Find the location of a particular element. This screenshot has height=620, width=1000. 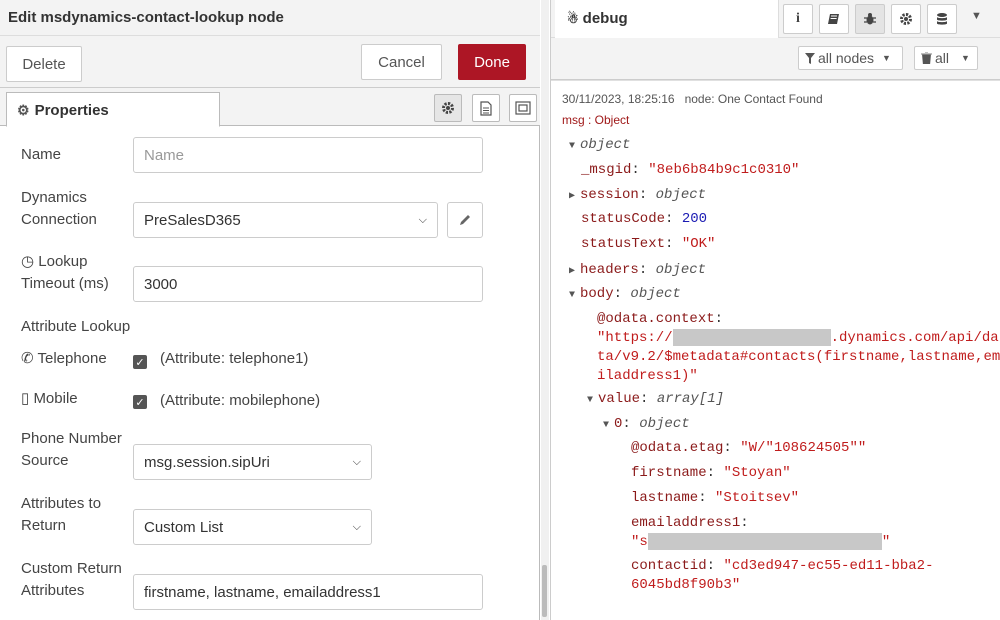

tree-value: ▼ value: array[1] is located at coordinates (655, 400).